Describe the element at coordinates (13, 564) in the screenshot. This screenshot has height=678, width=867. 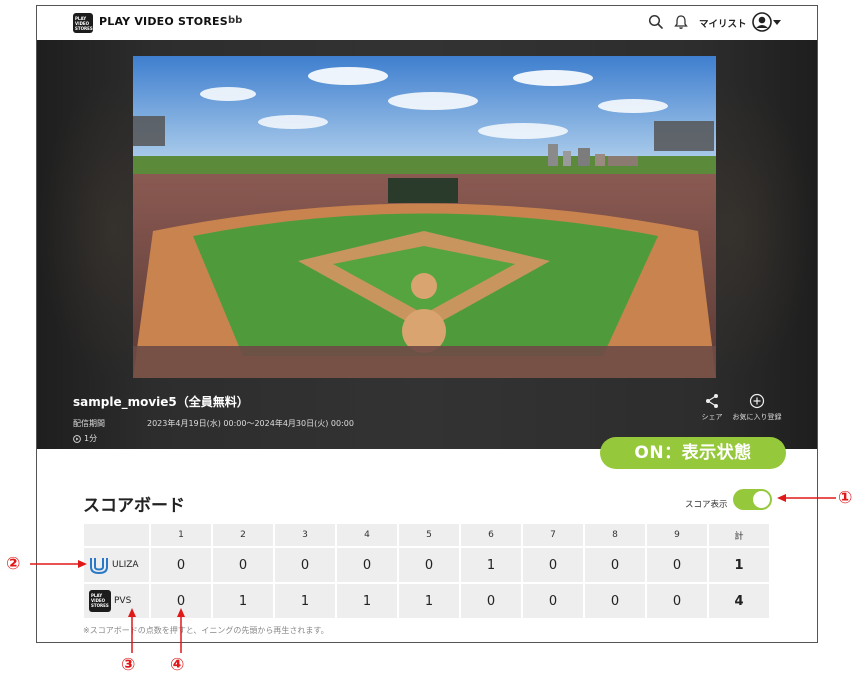
I see `marker-2: ②` at that location.